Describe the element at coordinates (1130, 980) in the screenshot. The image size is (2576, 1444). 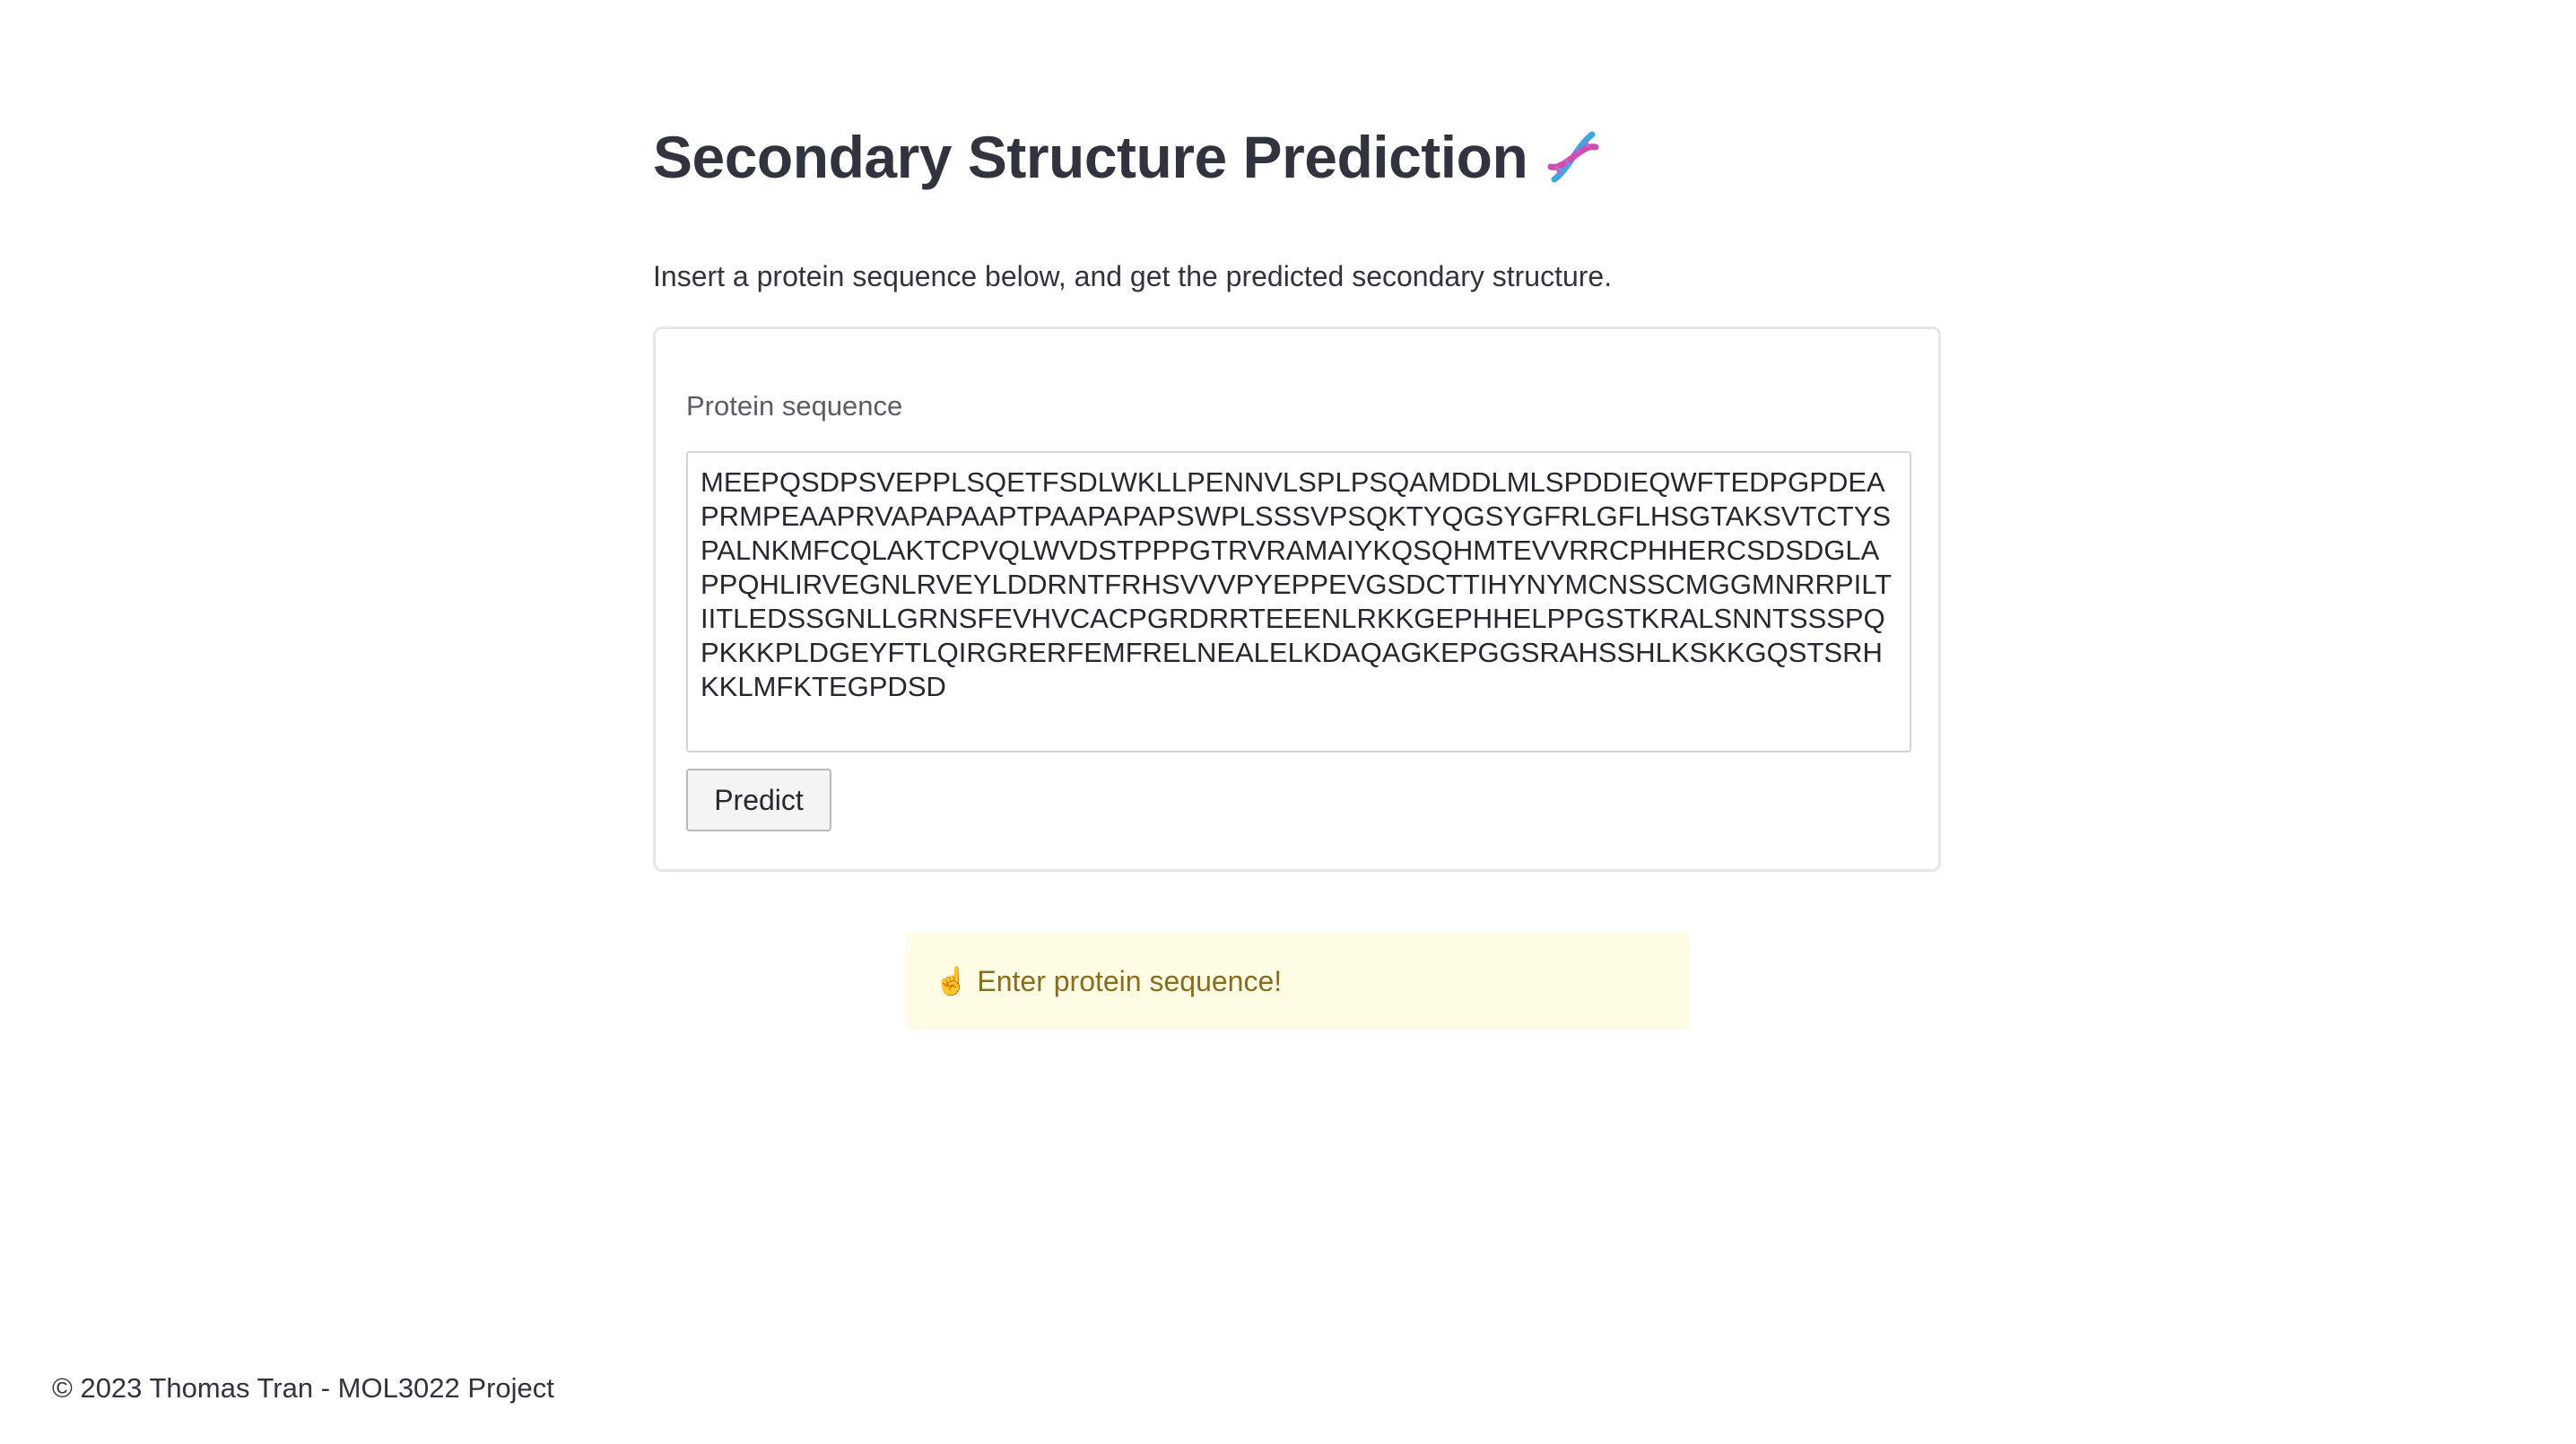
I see `alert-text: Enter protein sequence!` at that location.